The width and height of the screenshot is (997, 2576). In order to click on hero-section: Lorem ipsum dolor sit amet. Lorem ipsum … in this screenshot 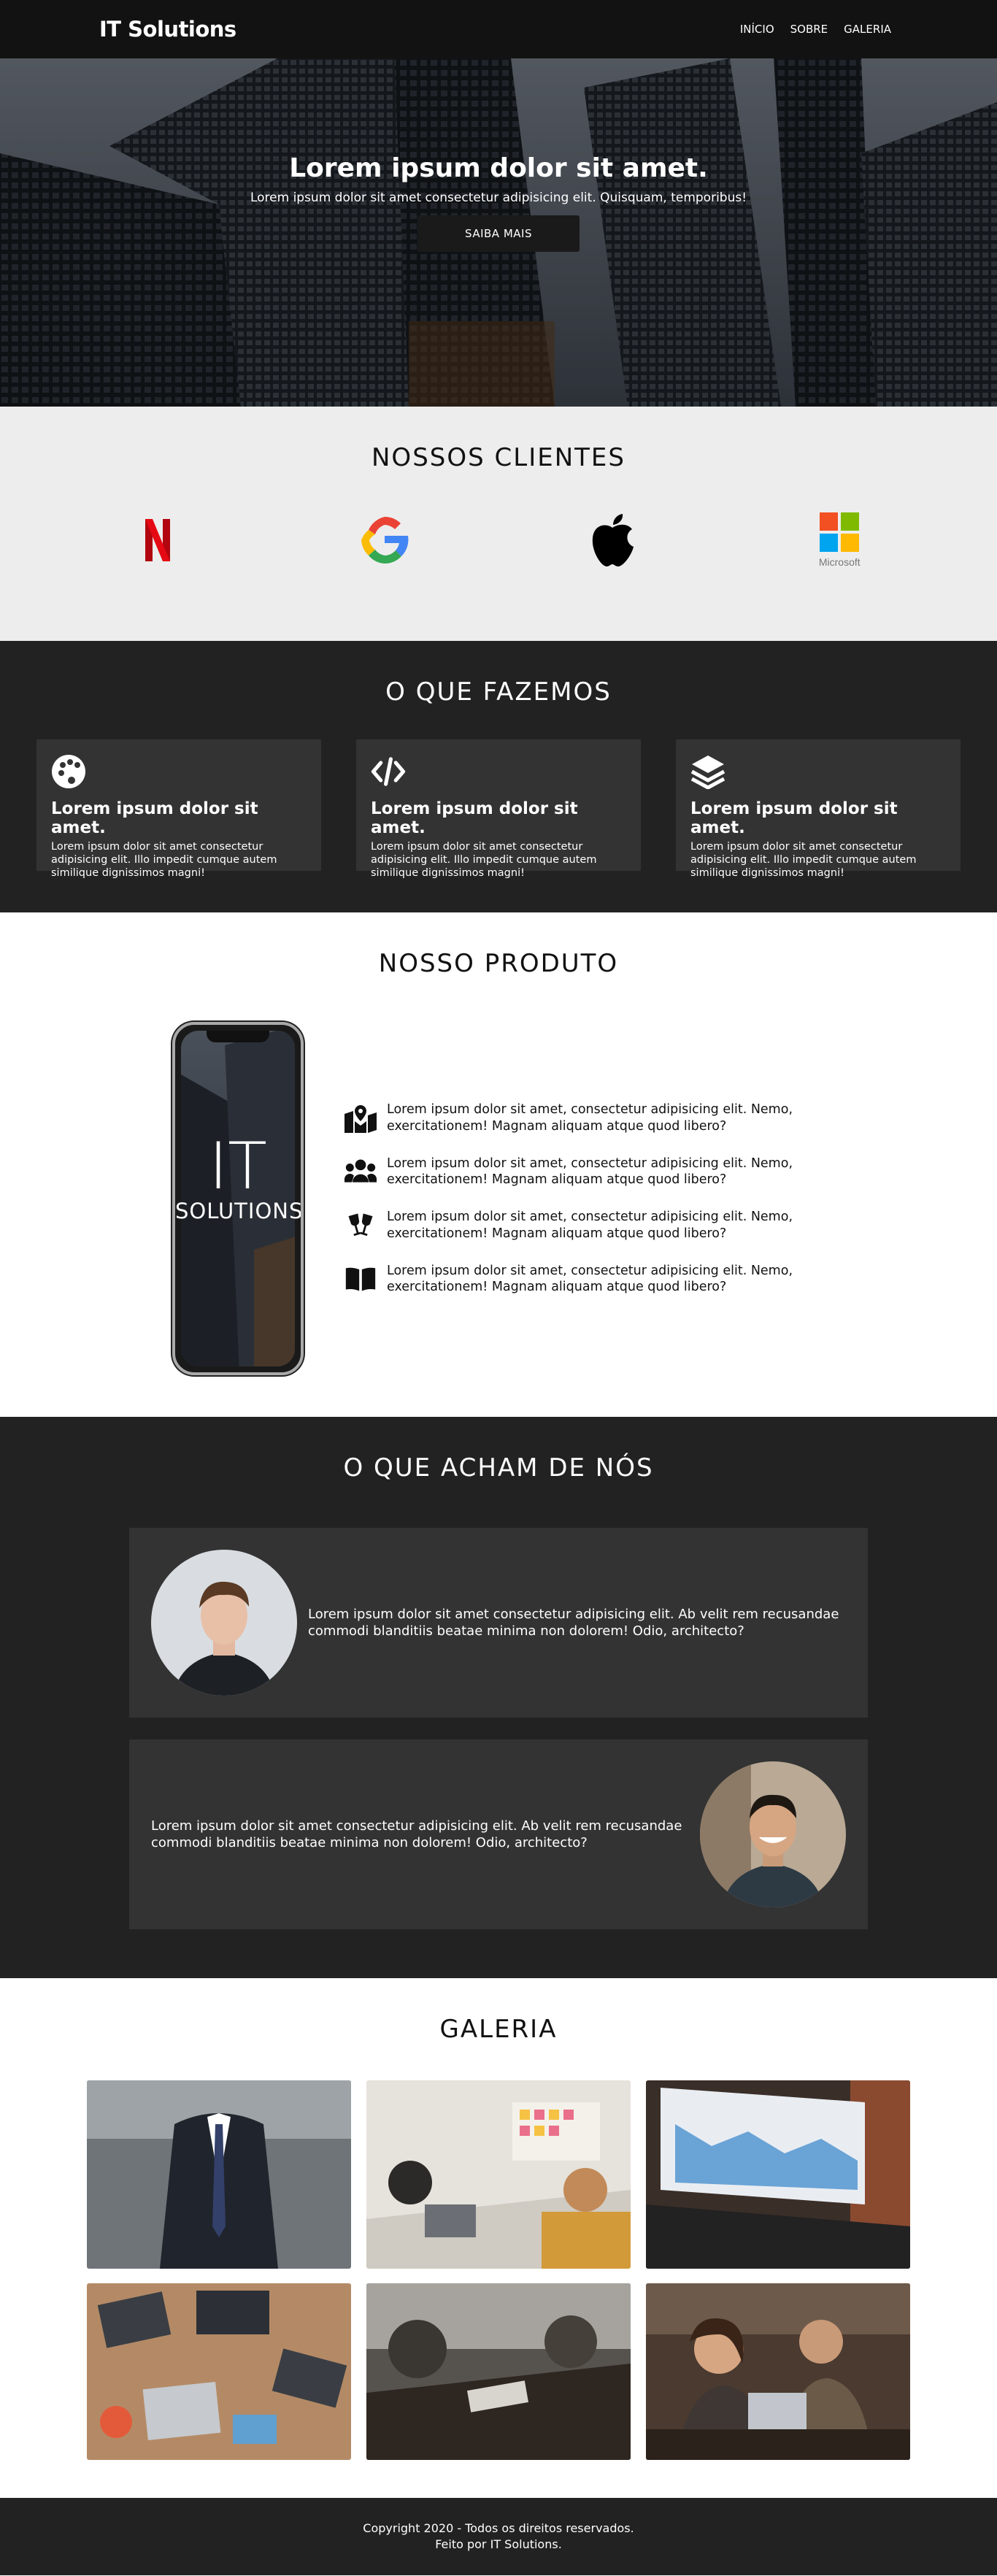, I will do `click(498, 232)`.